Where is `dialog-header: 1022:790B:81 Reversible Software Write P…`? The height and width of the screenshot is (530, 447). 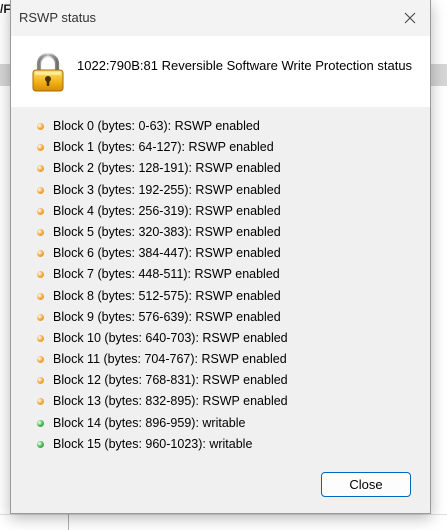 dialog-header: 1022:790B:81 Reversible Software Write P… is located at coordinates (220, 71).